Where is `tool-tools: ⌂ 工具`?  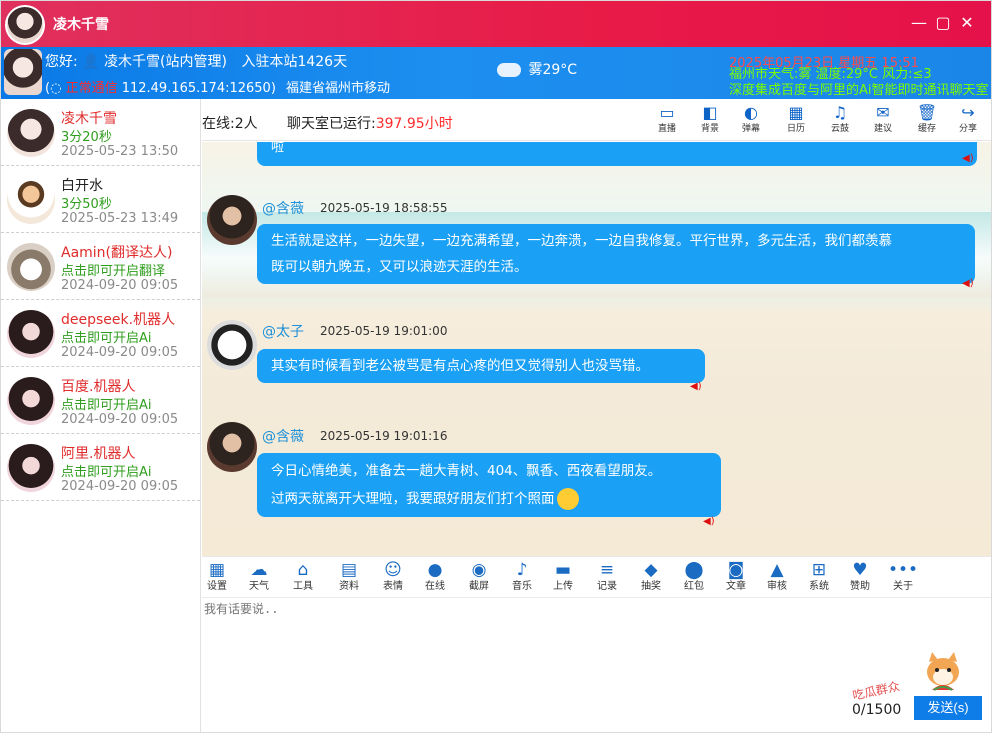 tool-tools: ⌂ 工具 is located at coordinates (303, 578).